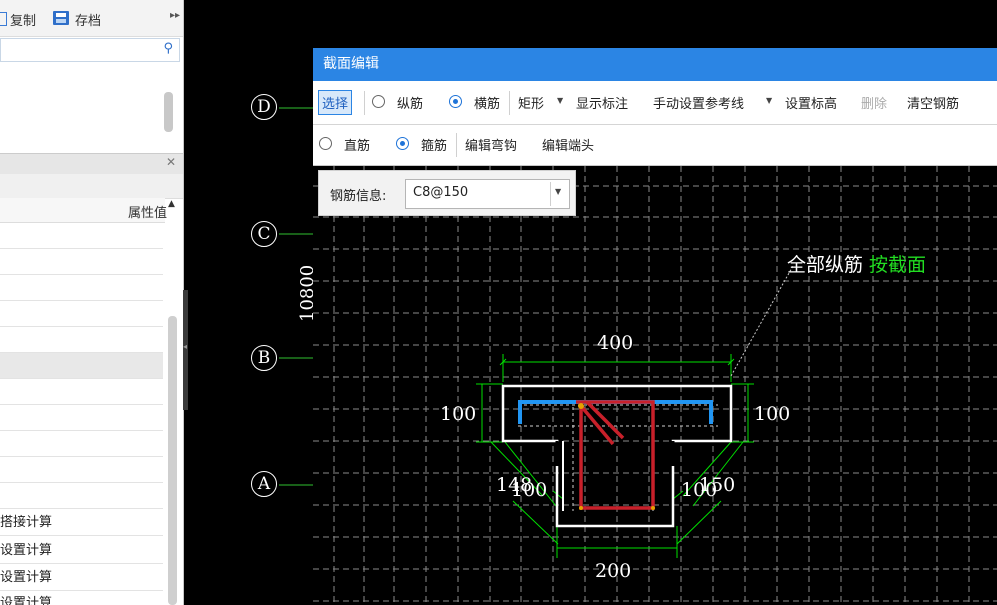 Image resolution: width=997 pixels, height=605 pixels. Describe the element at coordinates (171, 162) in the screenshot. I see `close-icon: ✕` at that location.